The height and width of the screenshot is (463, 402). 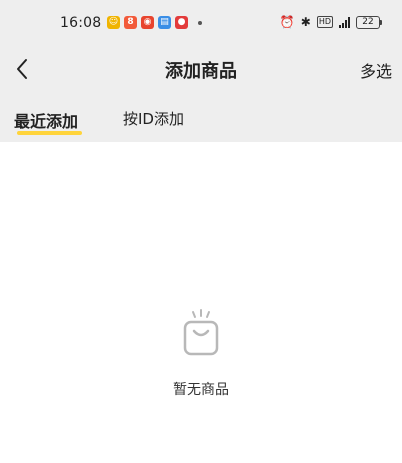 What do you see at coordinates (201, 333) in the screenshot?
I see `shopping-bag-icon` at bounding box center [201, 333].